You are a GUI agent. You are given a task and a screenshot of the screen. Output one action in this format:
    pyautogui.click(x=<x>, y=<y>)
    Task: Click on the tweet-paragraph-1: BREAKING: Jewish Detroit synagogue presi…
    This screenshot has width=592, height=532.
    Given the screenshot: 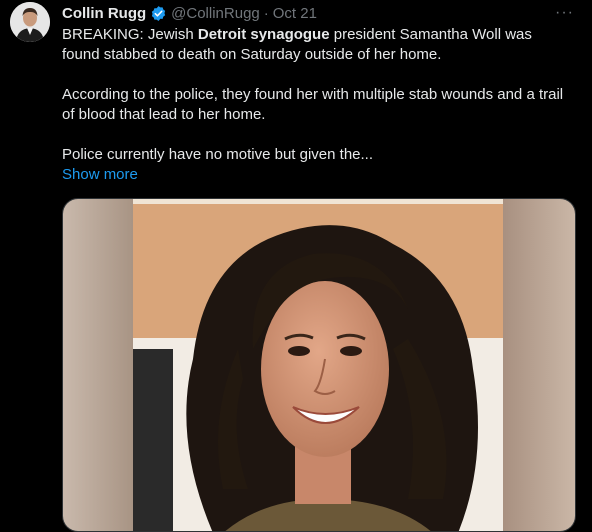 What is the action you would take?
    pyautogui.click(x=317, y=45)
    